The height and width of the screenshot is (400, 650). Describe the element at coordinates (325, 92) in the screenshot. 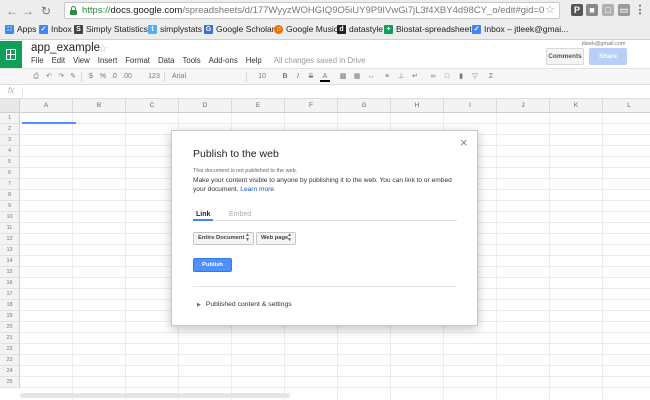

I see `formula-bar: fx` at that location.